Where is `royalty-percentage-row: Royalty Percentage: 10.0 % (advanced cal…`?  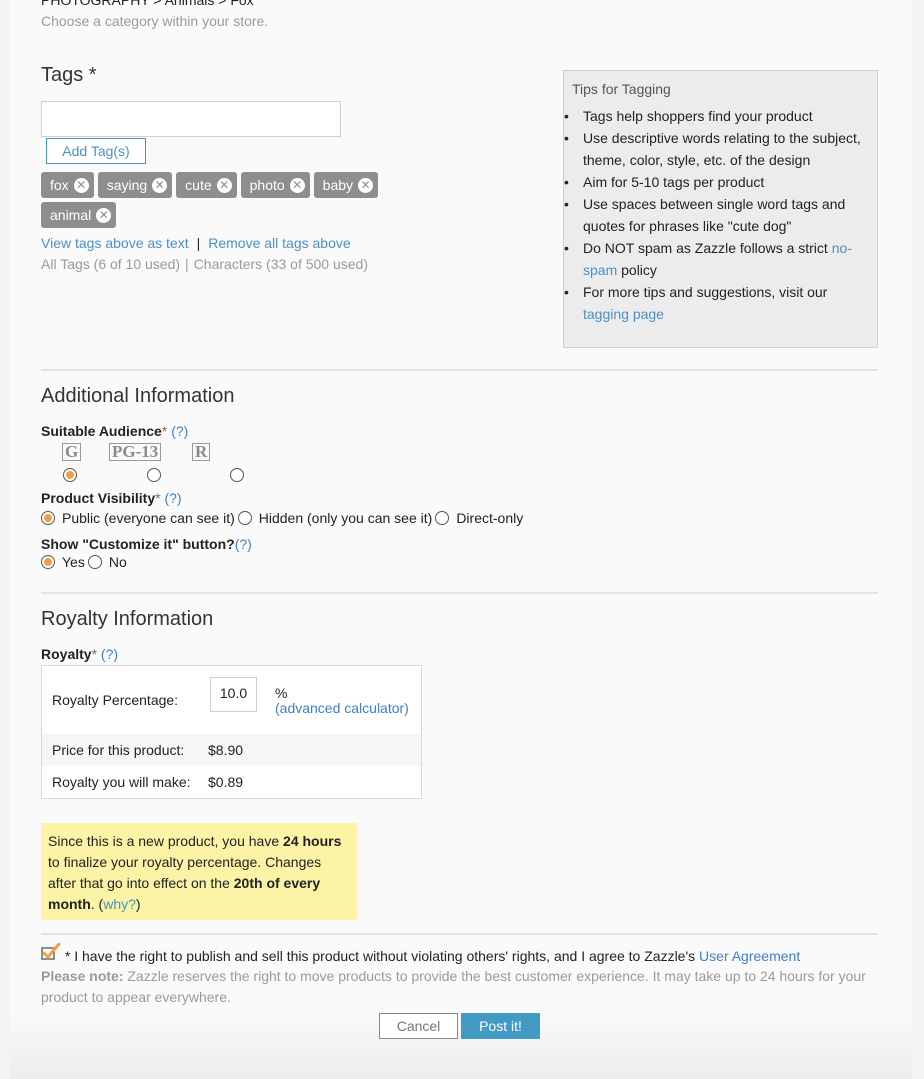 royalty-percentage-row: Royalty Percentage: 10.0 % (advanced cal… is located at coordinates (231, 700).